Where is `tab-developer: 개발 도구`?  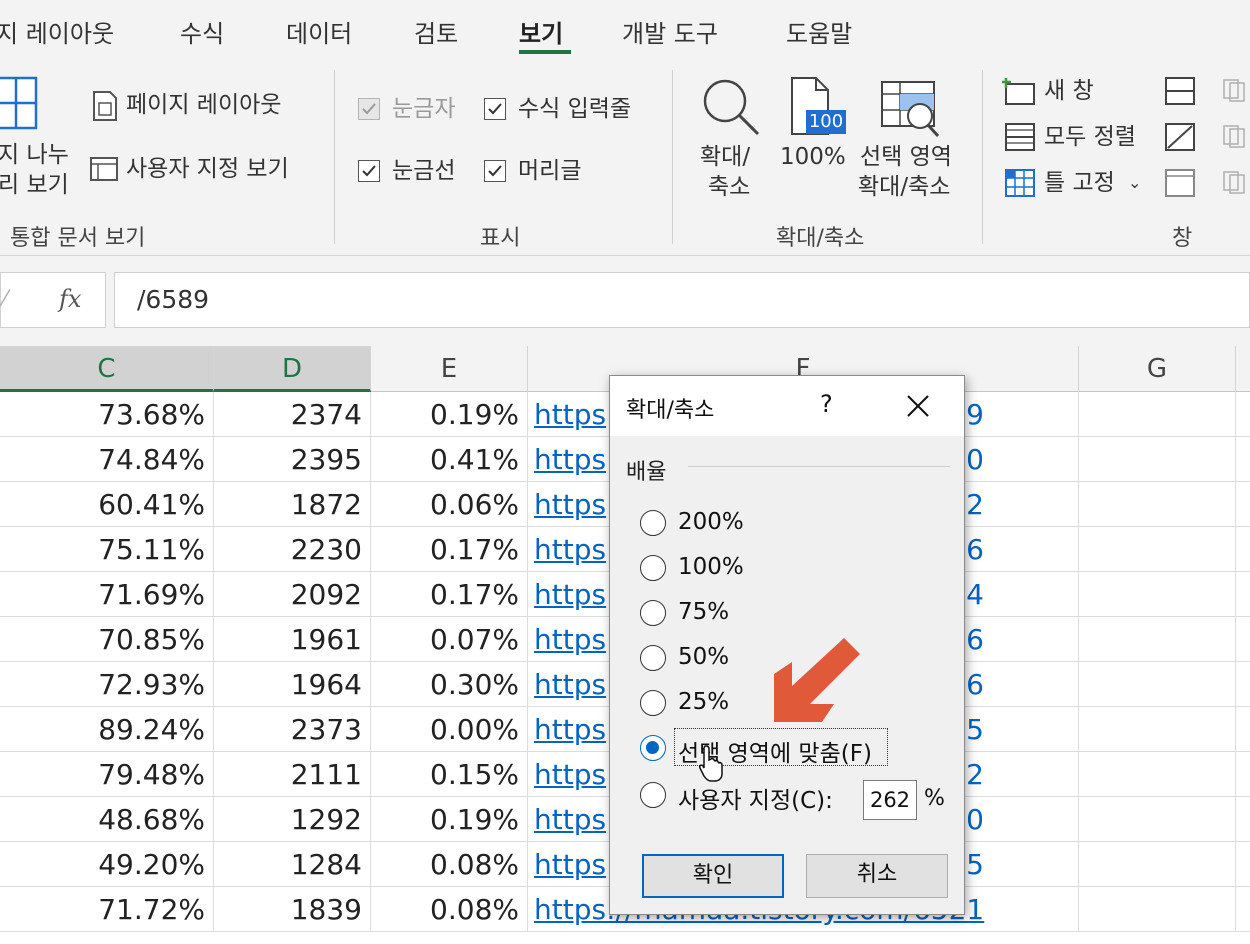 tab-developer: 개발 도구 is located at coordinates (670, 31).